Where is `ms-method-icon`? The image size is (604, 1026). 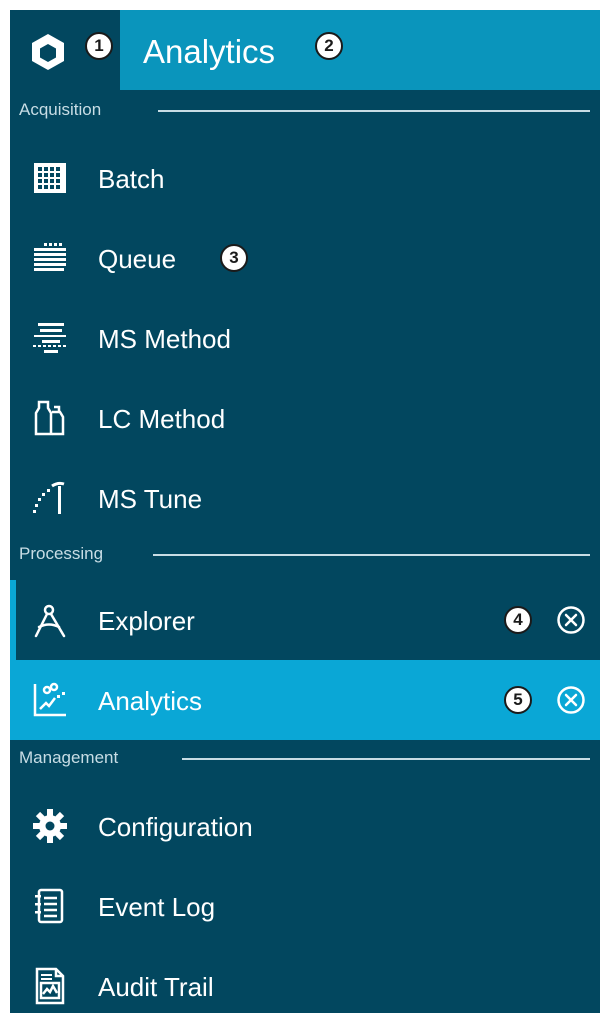
ms-method-icon is located at coordinates (49, 338).